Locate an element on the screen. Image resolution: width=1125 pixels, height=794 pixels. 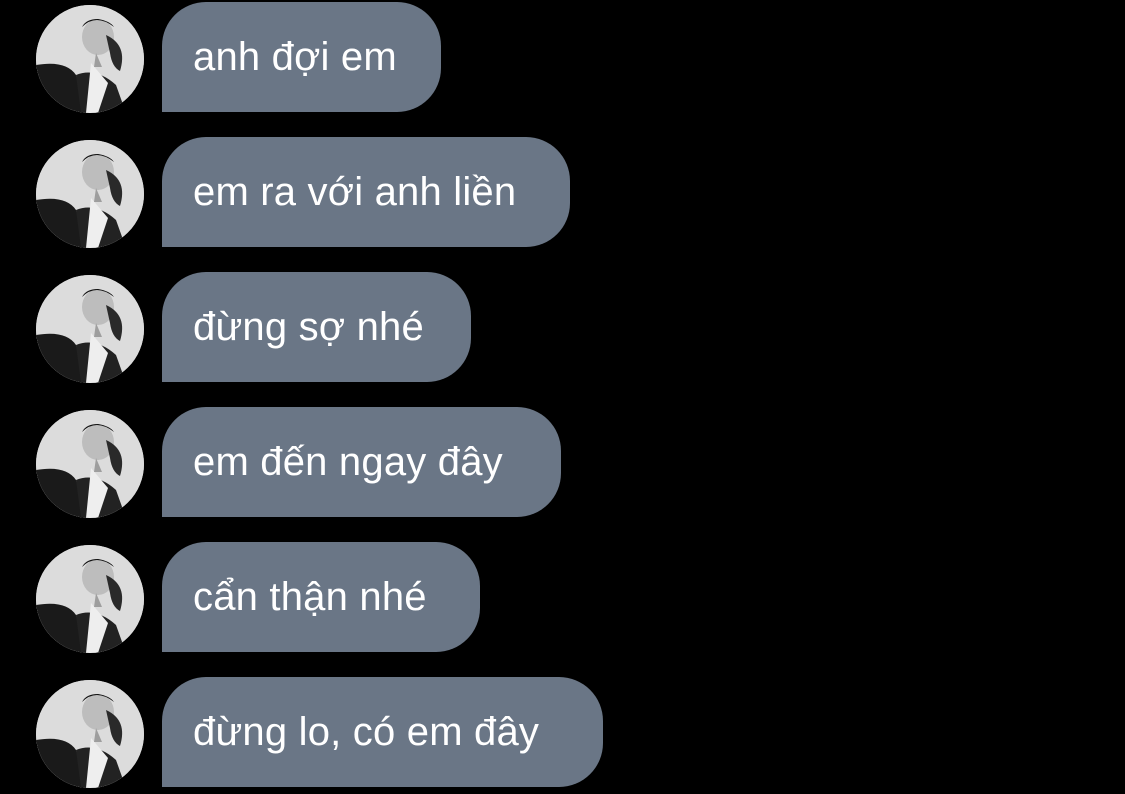
message-text: em ra với anh liền is located at coordinates (355, 192).